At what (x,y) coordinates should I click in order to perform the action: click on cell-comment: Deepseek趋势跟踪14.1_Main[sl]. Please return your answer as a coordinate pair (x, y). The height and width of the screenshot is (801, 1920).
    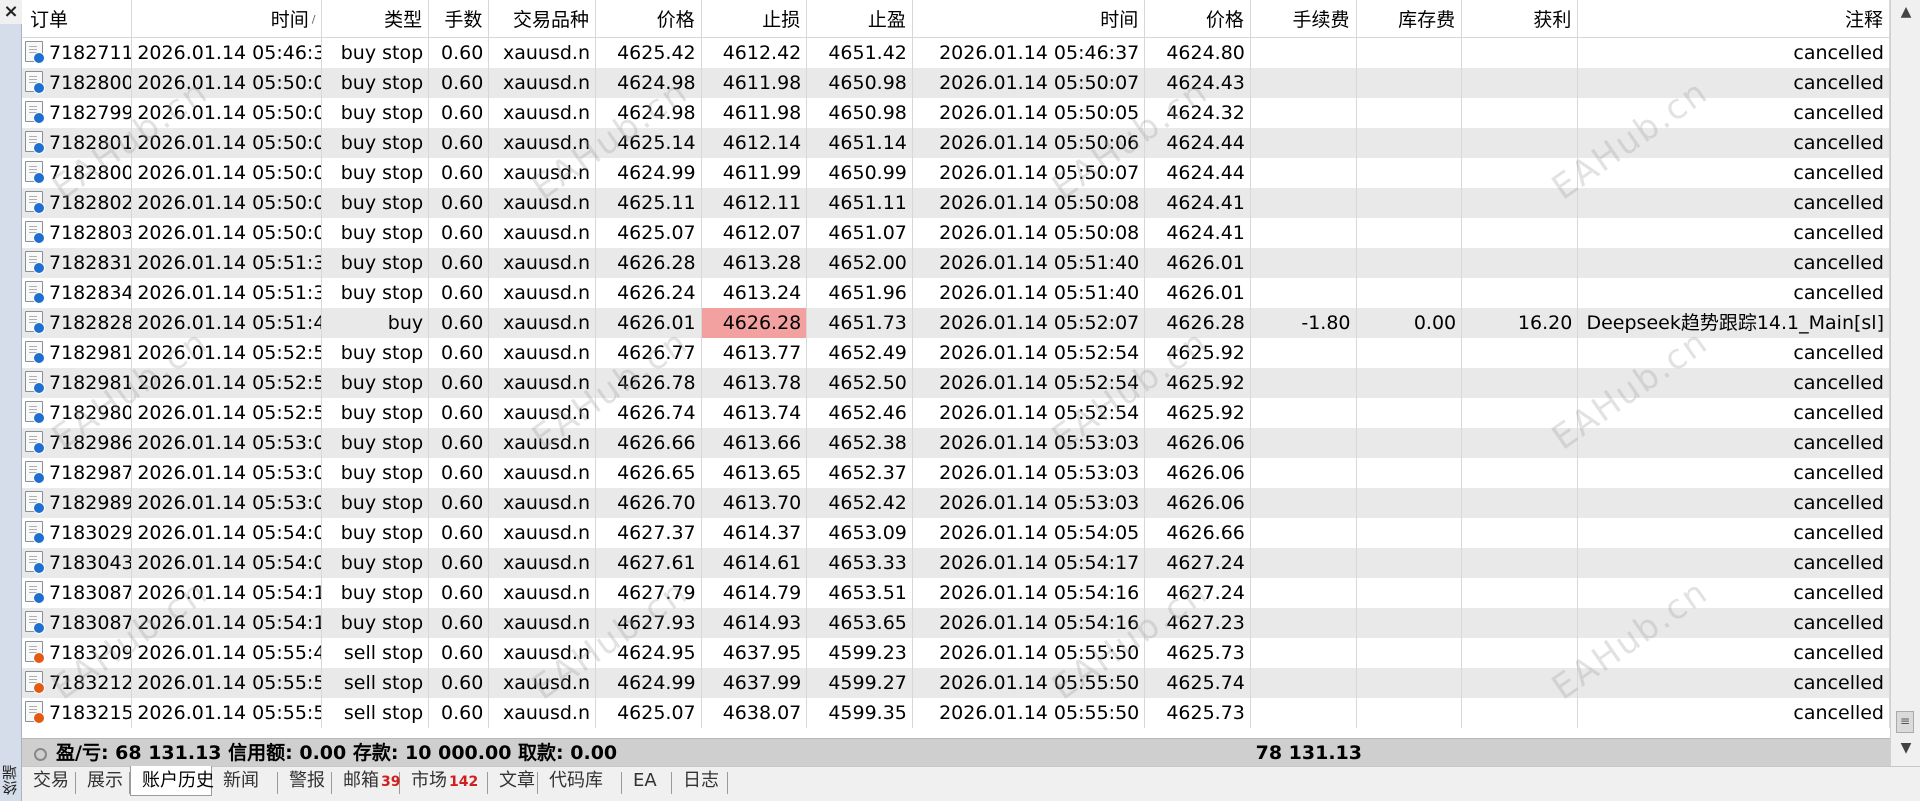
    Looking at the image, I should click on (1733, 322).